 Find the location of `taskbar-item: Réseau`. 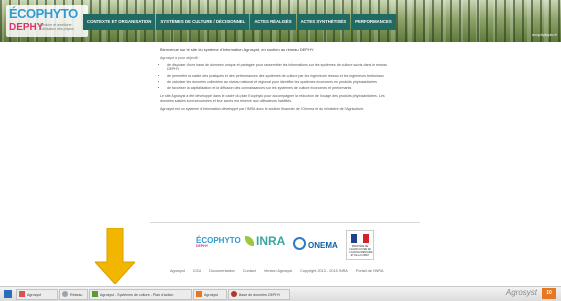

taskbar-item: Réseau is located at coordinates (73, 294).